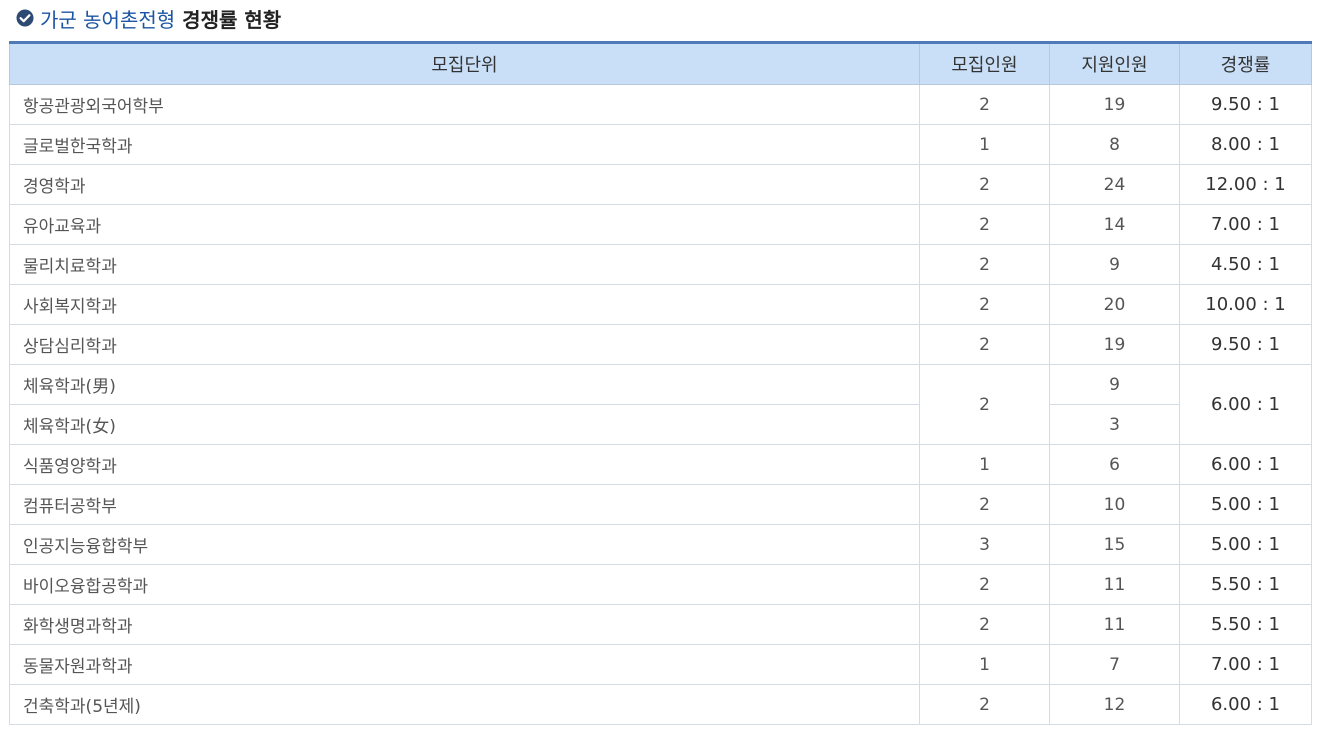 This screenshot has height=730, width=1319. I want to click on cell-unit: 경영학과, so click(464, 184).